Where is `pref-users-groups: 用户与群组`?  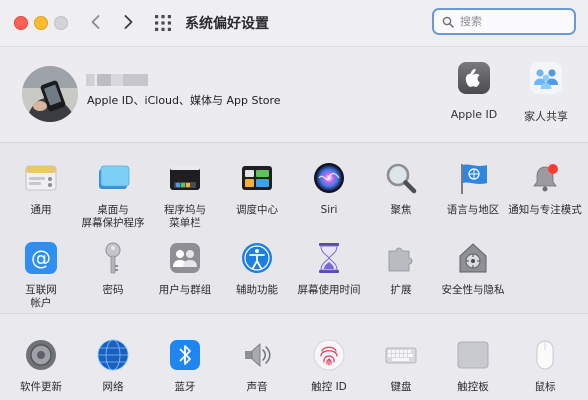 pref-users-groups: 用户与群组 is located at coordinates (185, 269).